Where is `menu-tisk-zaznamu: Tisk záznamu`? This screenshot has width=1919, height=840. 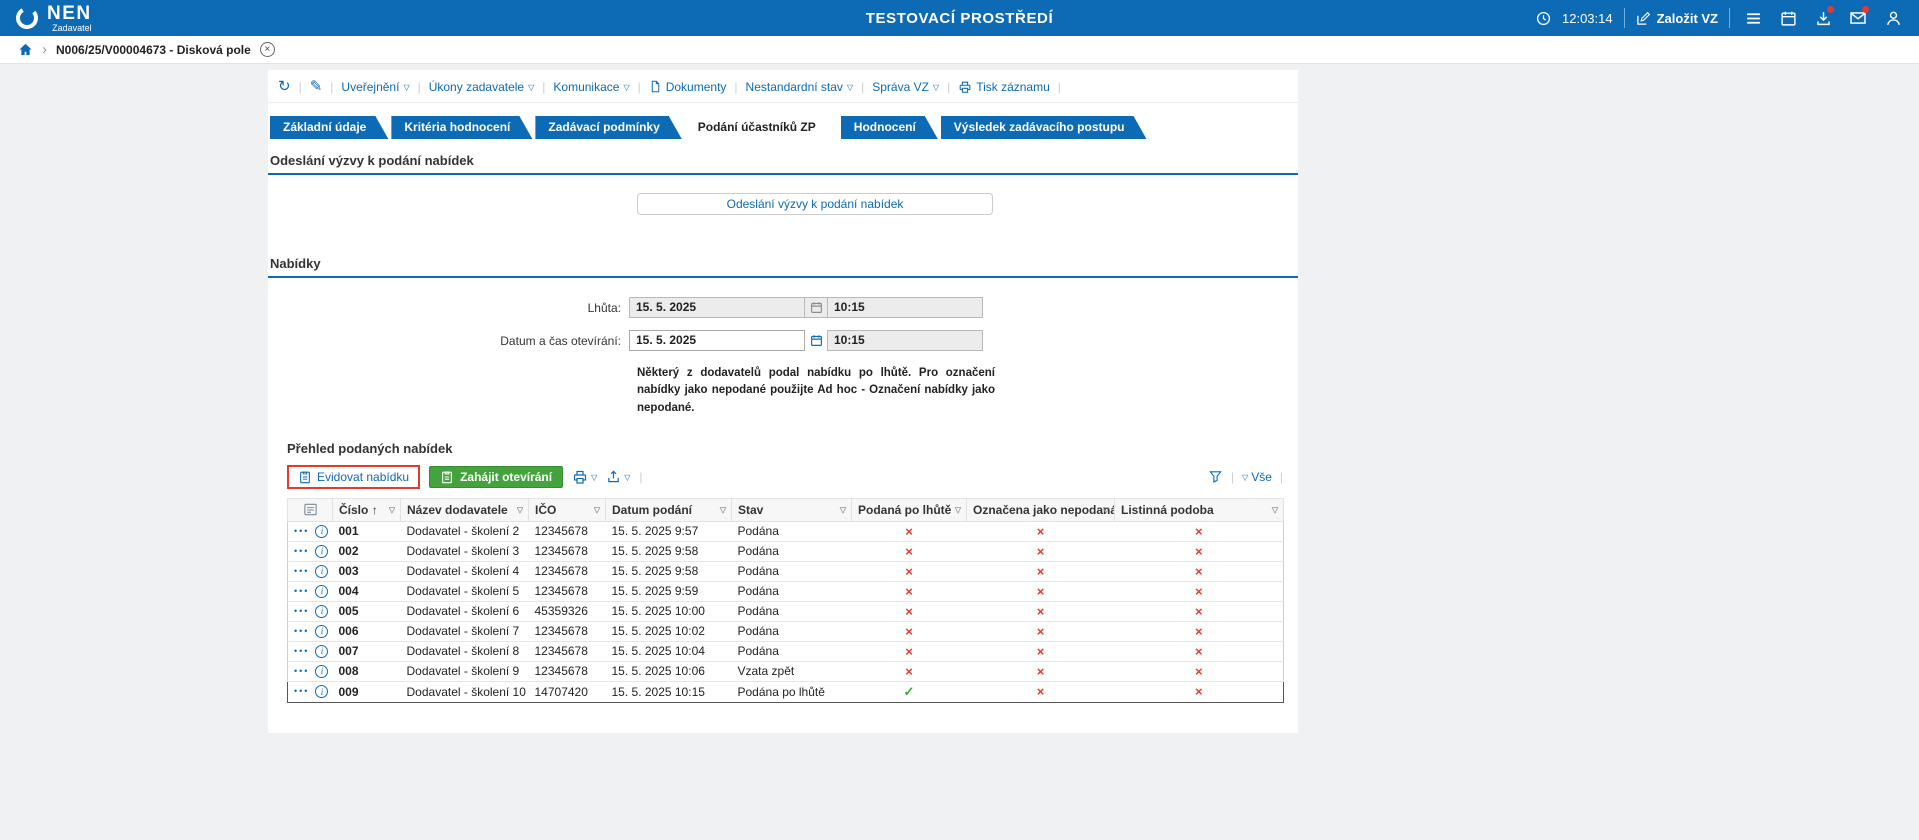
menu-tisk-zaznamu: Tisk záznamu is located at coordinates (1004, 87).